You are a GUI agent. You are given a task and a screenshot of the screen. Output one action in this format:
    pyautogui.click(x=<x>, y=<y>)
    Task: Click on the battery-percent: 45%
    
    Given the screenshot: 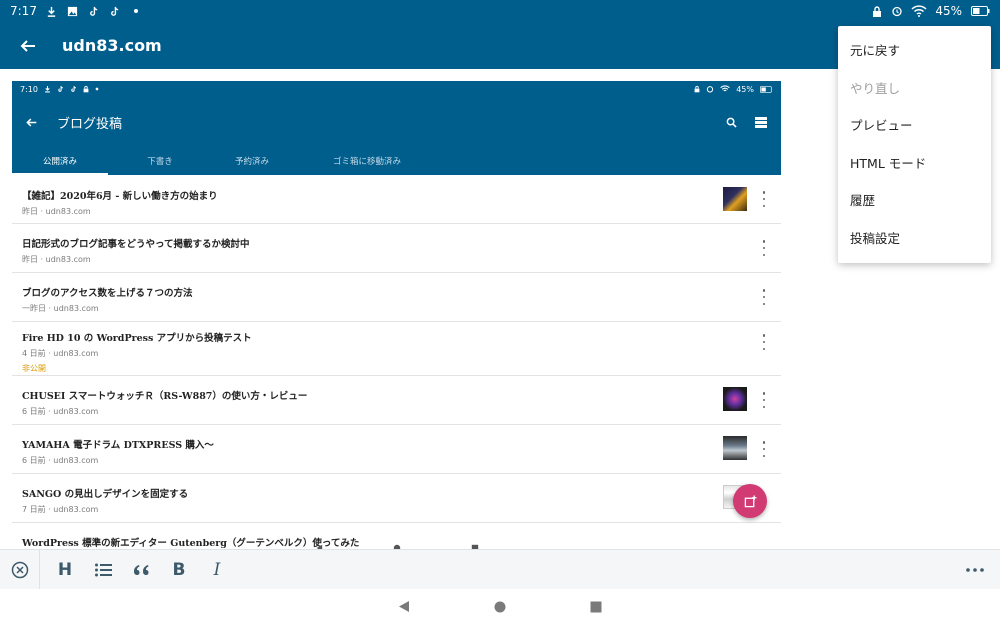 What is the action you would take?
    pyautogui.click(x=948, y=11)
    